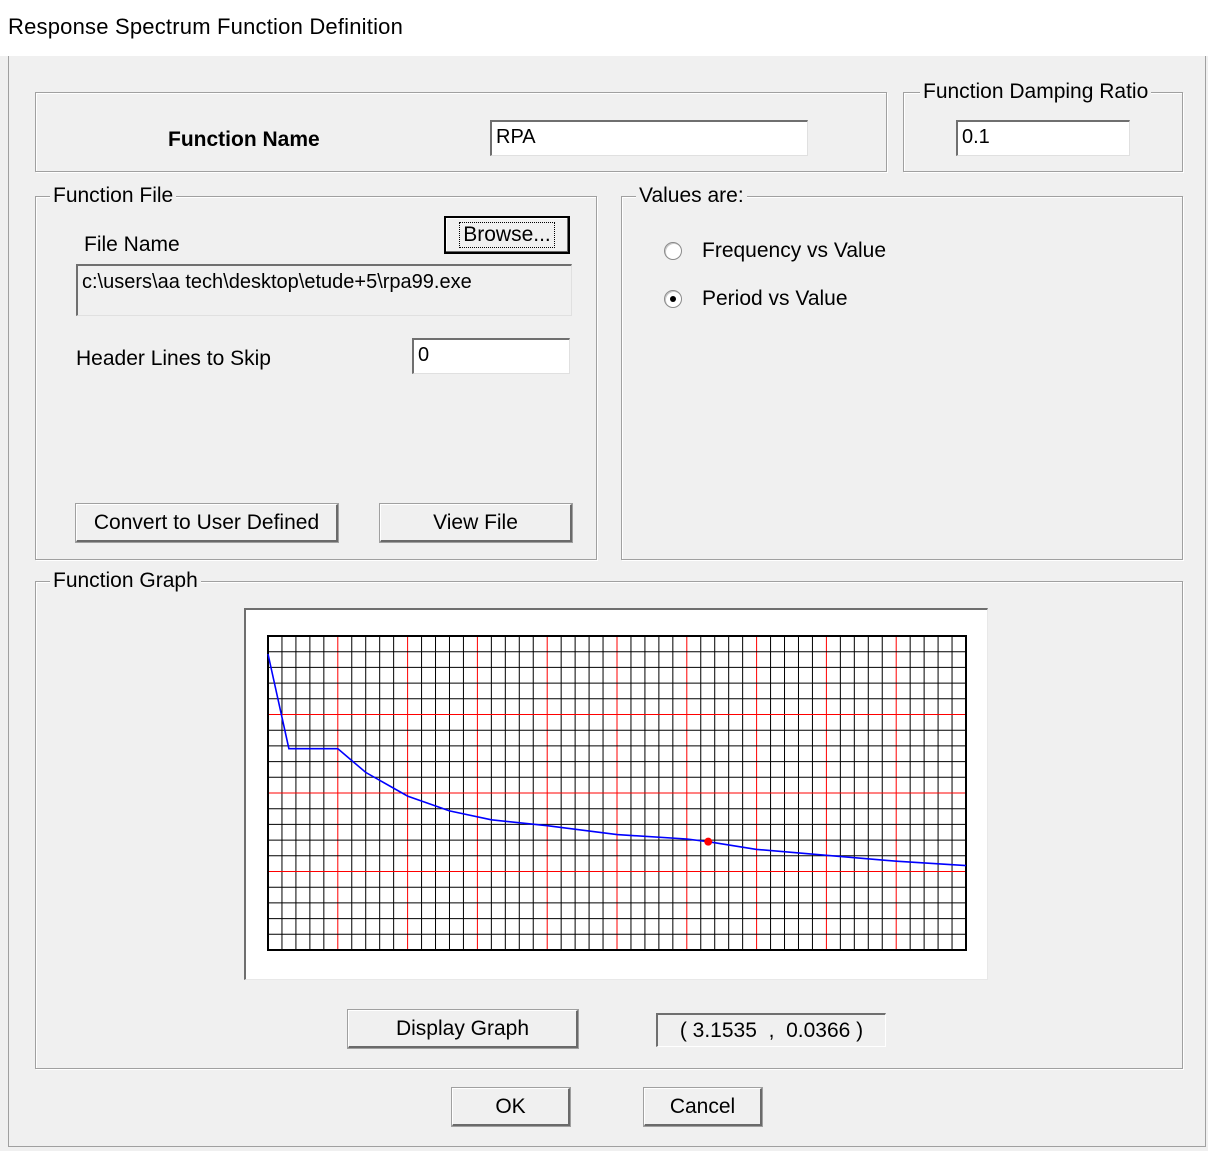  Describe the element at coordinates (771, 1030) in the screenshot. I see `coordinate-readout: ( 3.1535 , 0.0366 )` at that location.